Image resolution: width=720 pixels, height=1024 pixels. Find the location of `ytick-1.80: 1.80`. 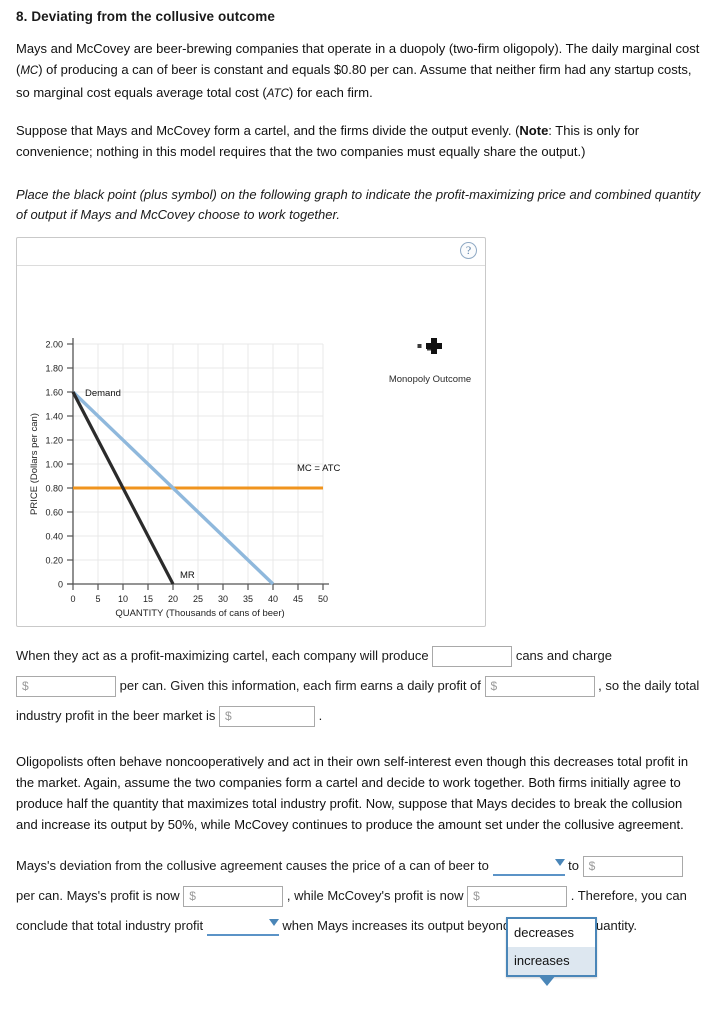

ytick-1.80: 1.80 is located at coordinates (54, 369).